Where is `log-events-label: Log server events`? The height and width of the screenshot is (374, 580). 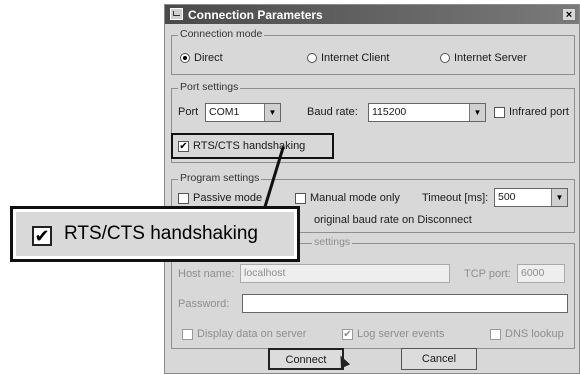 log-events-label: Log server events is located at coordinates (401, 334).